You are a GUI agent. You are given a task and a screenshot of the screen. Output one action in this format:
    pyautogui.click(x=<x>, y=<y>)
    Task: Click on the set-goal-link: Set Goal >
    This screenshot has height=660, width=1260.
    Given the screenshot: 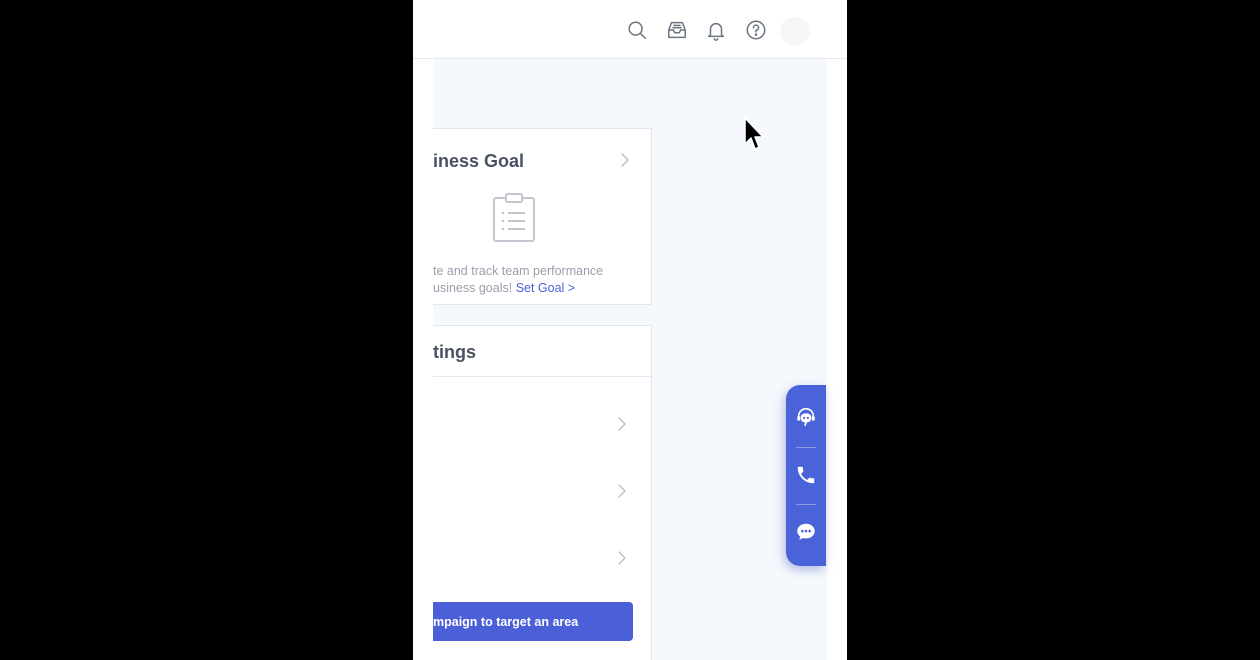 What is the action you would take?
    pyautogui.click(x=545, y=288)
    